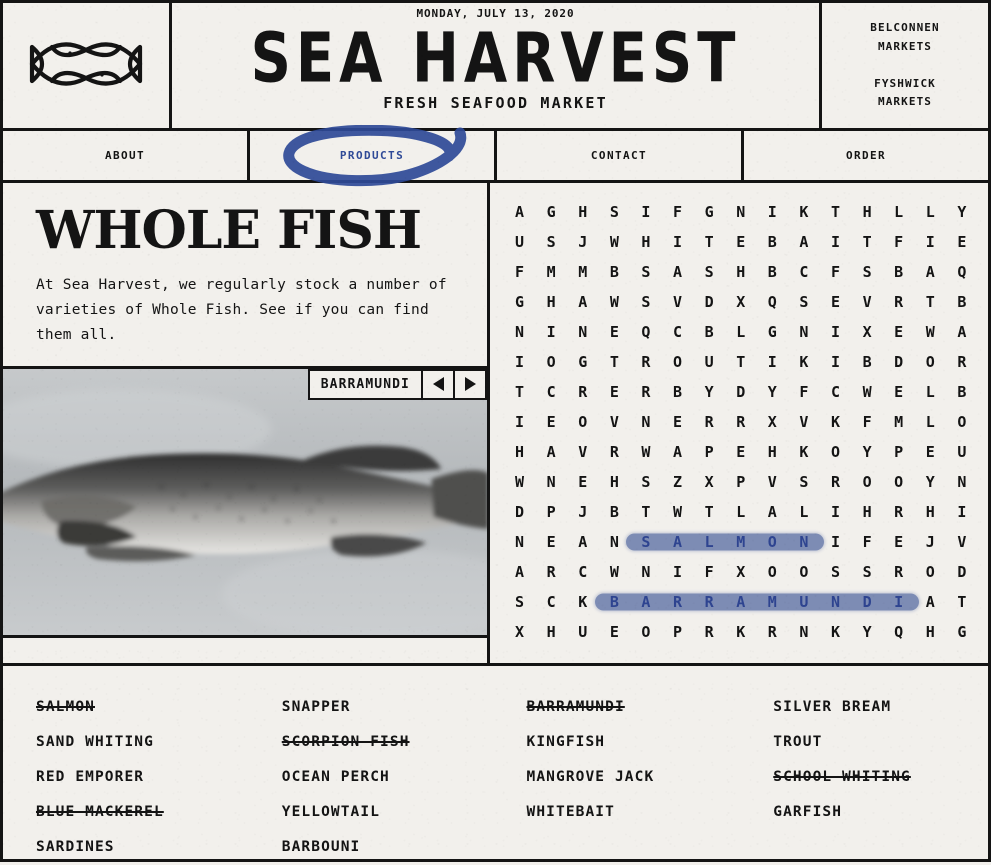 This screenshot has height=865, width=991. What do you see at coordinates (143, 777) in the screenshot?
I see `word-list-item: RED EMPORER` at bounding box center [143, 777].